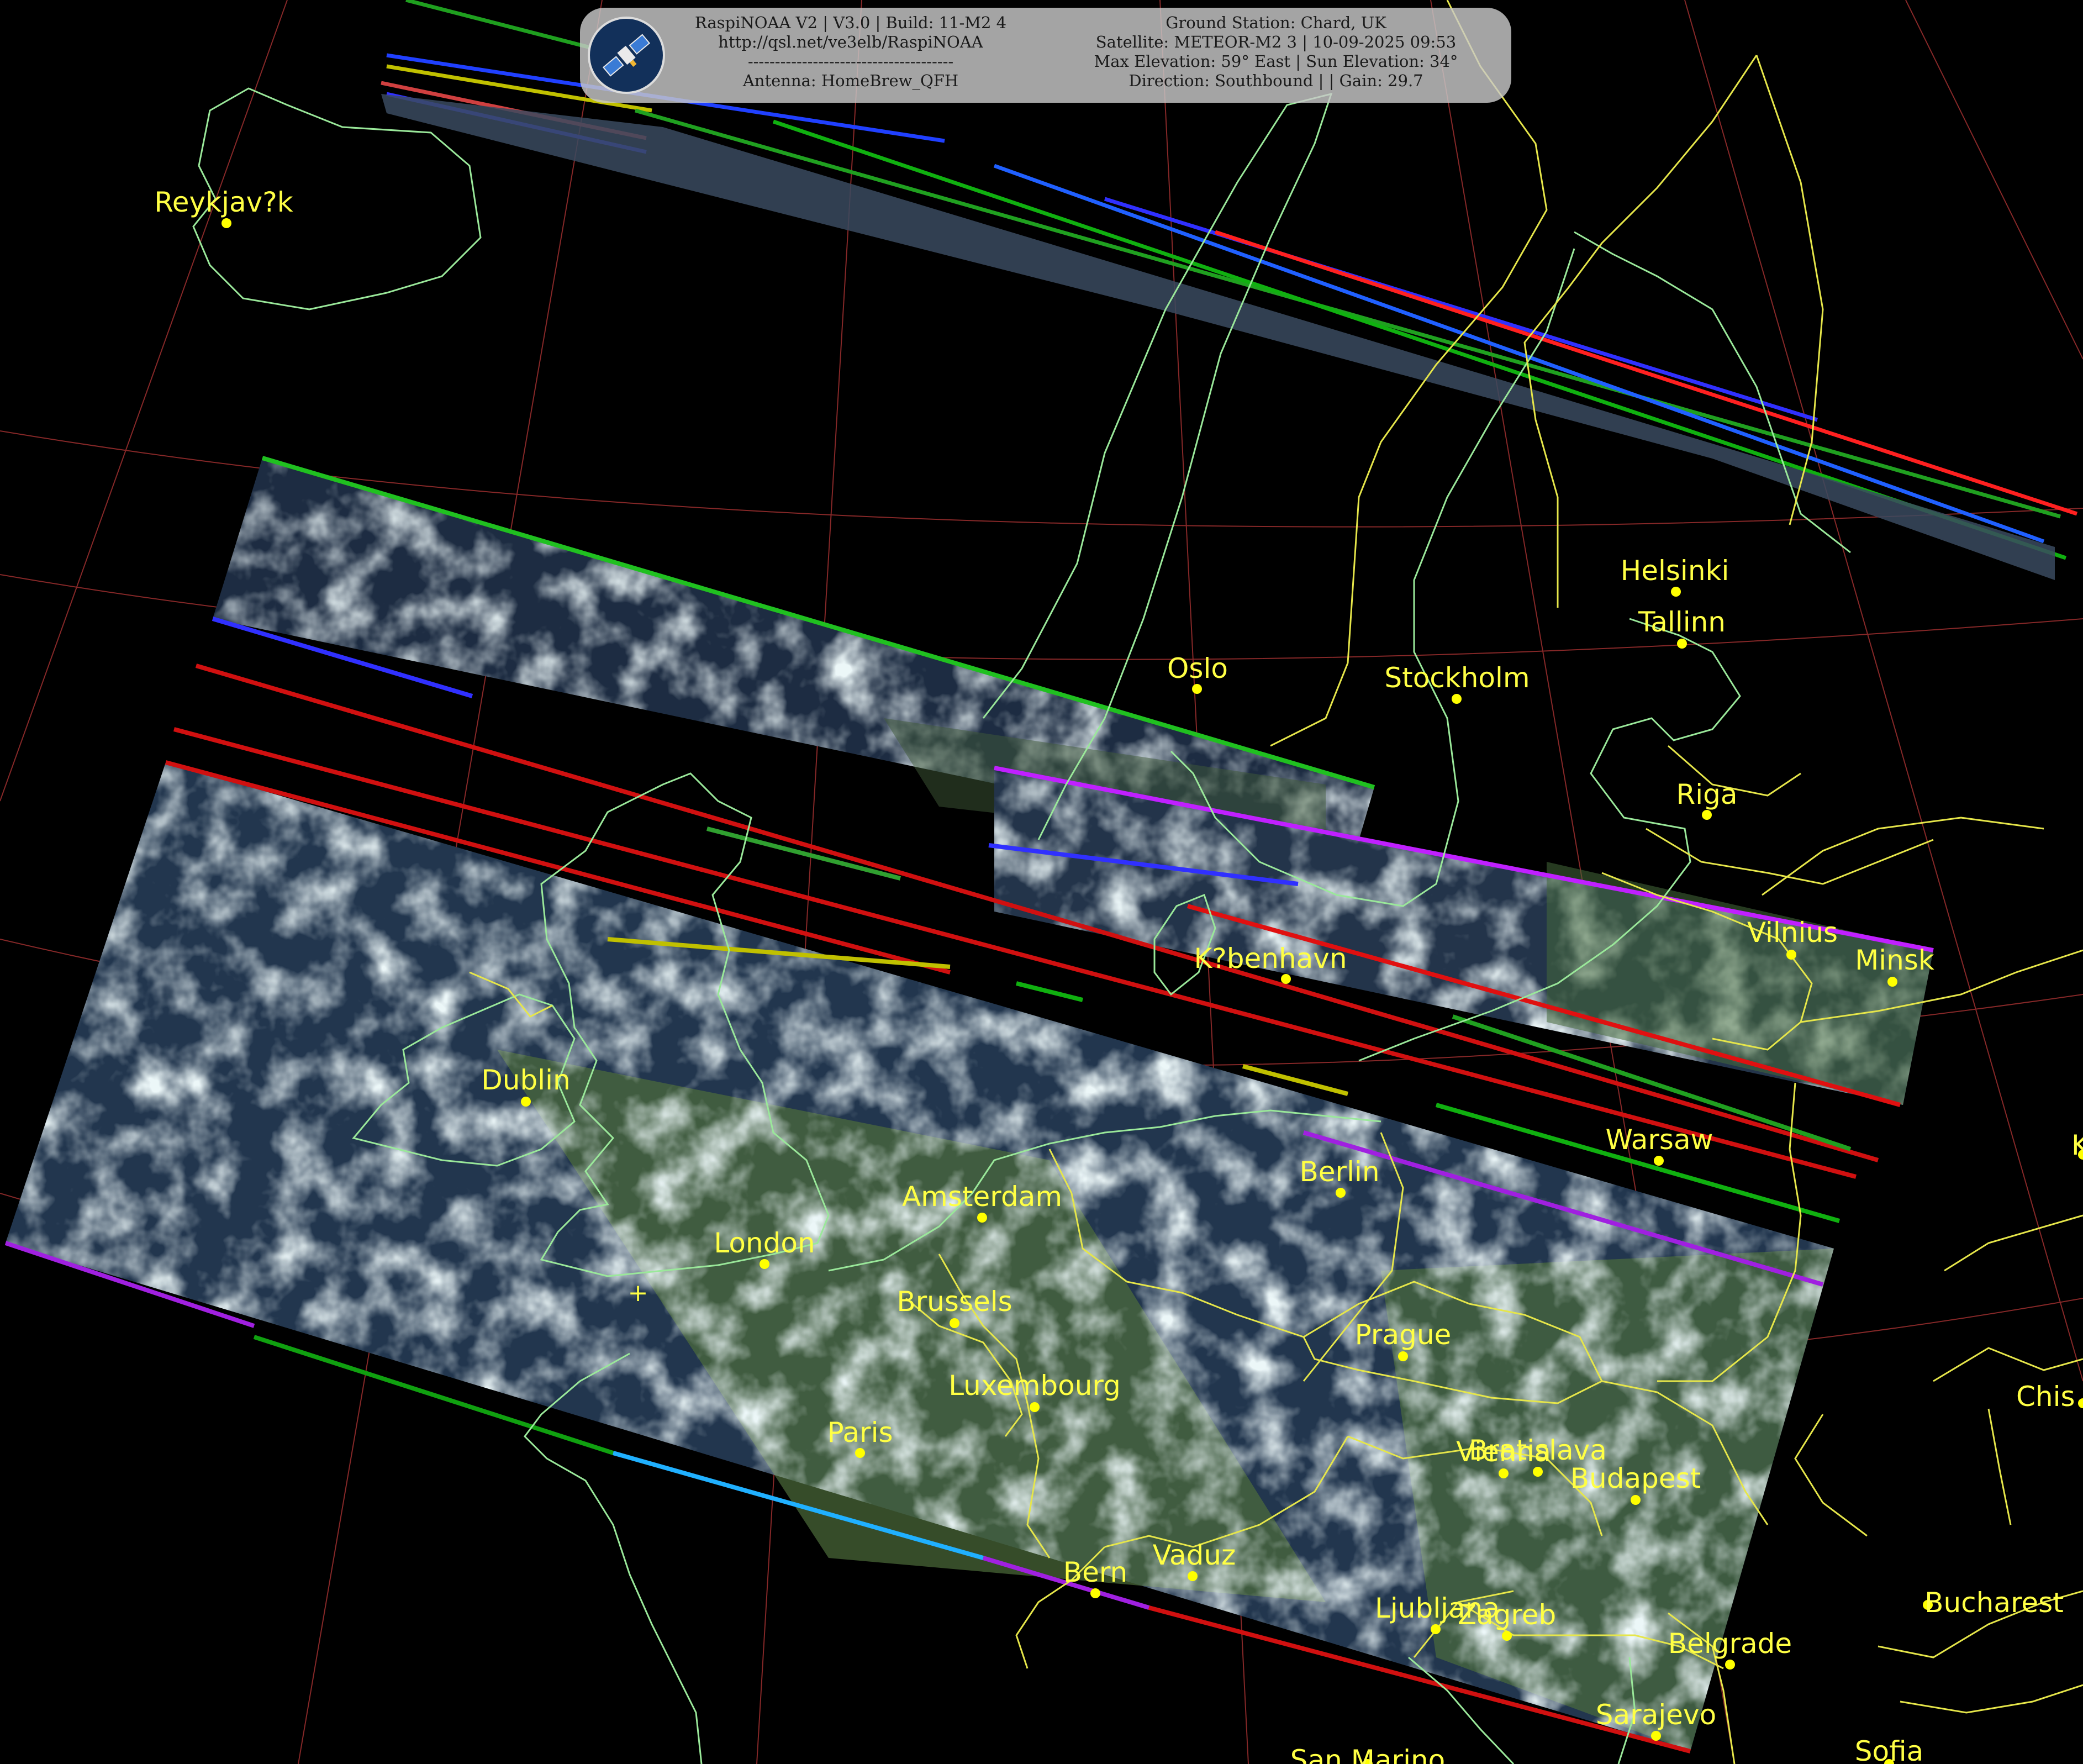  I want to click on city-label-prague: Prague, so click(1403, 1335).